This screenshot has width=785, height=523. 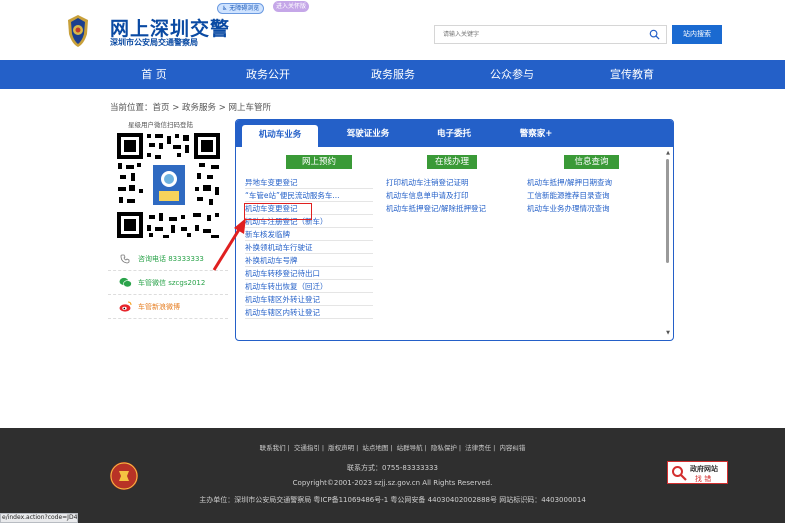 I want to click on link-new-energy-catalog-query: 工信新能源推荐目录查询, so click(x=594, y=195).